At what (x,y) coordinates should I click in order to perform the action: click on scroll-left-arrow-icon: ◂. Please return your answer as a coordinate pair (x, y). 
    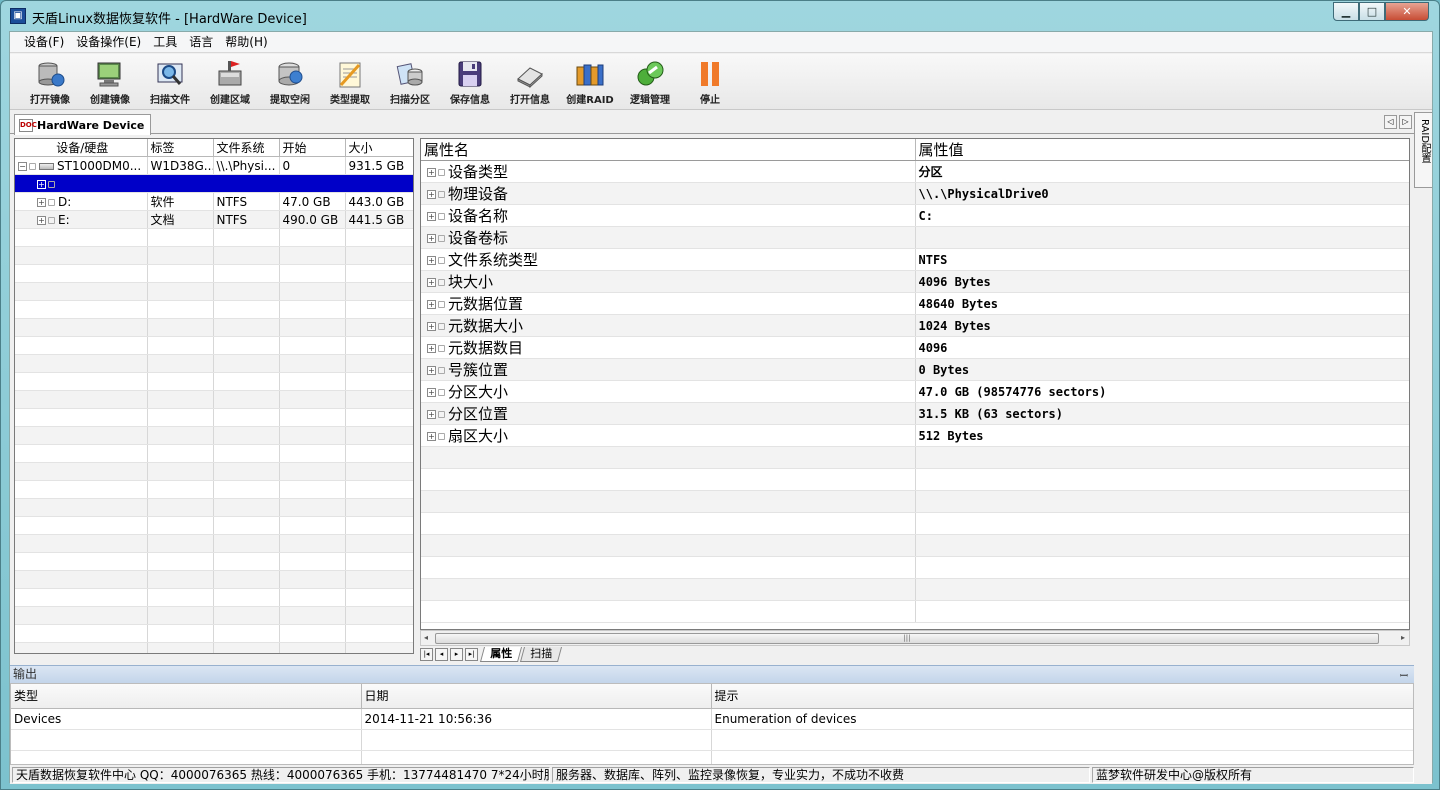
    Looking at the image, I should click on (426, 637).